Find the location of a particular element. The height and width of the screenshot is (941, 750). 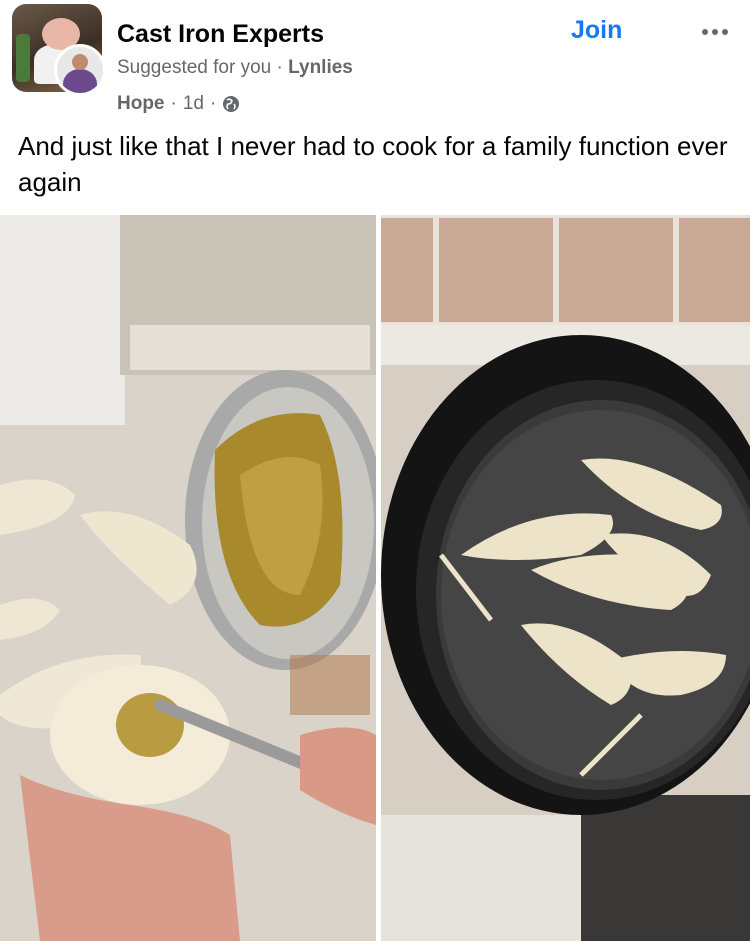

group-name: Cast Iron Experts is located at coordinates (220, 34).